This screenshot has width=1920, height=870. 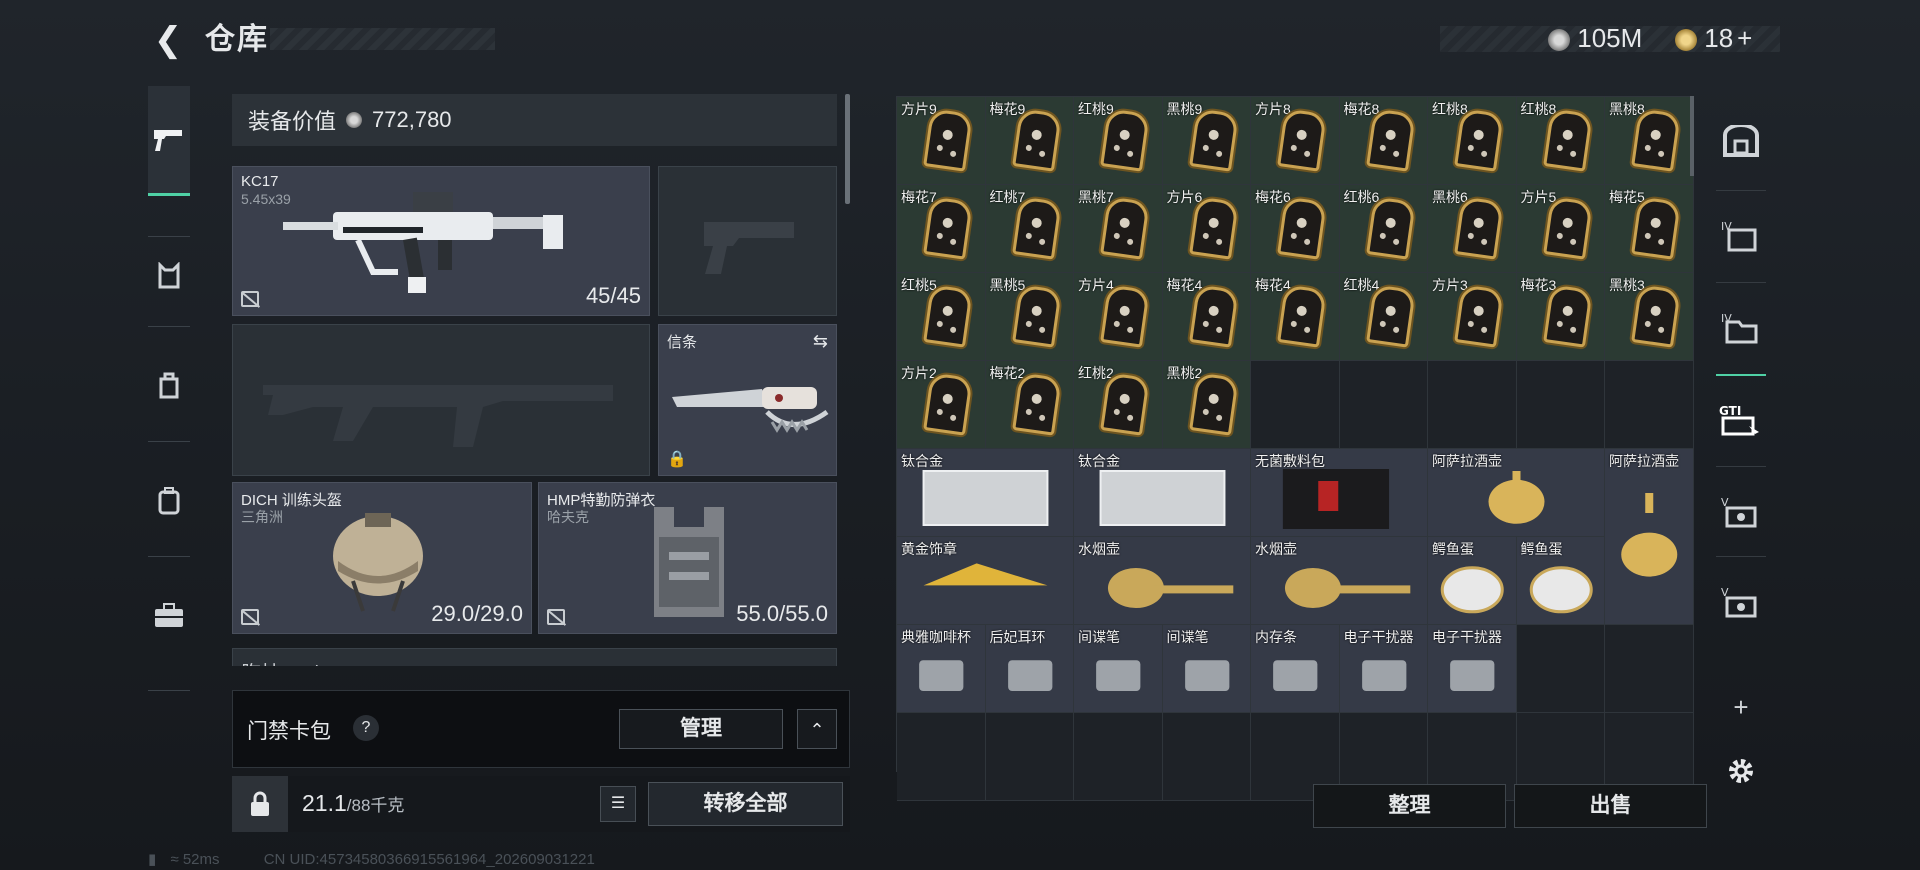 I want to click on sell-button: 出售, so click(x=1610, y=806).